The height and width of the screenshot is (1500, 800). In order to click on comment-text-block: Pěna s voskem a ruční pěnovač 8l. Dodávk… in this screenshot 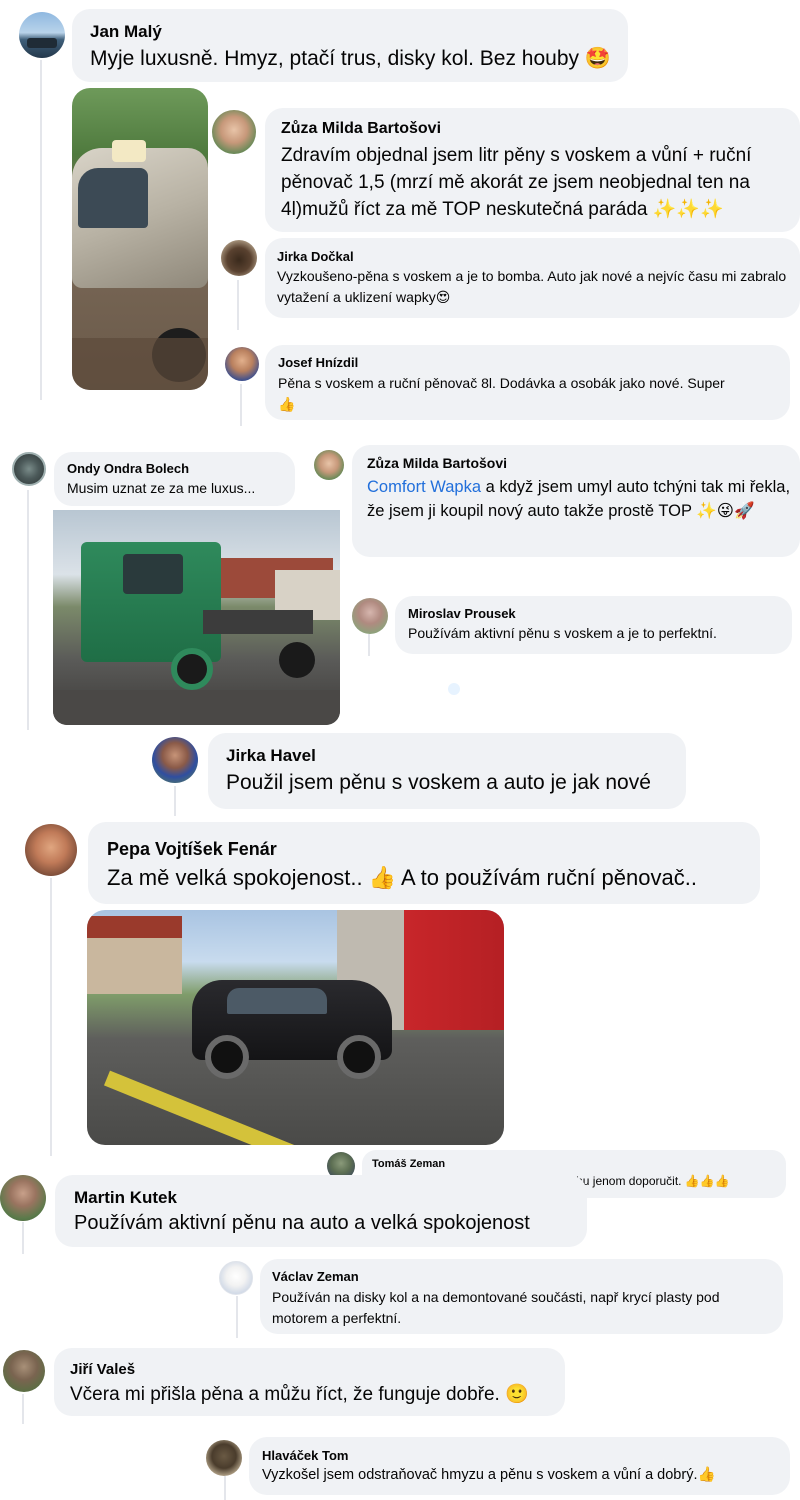, I will do `click(530, 394)`.